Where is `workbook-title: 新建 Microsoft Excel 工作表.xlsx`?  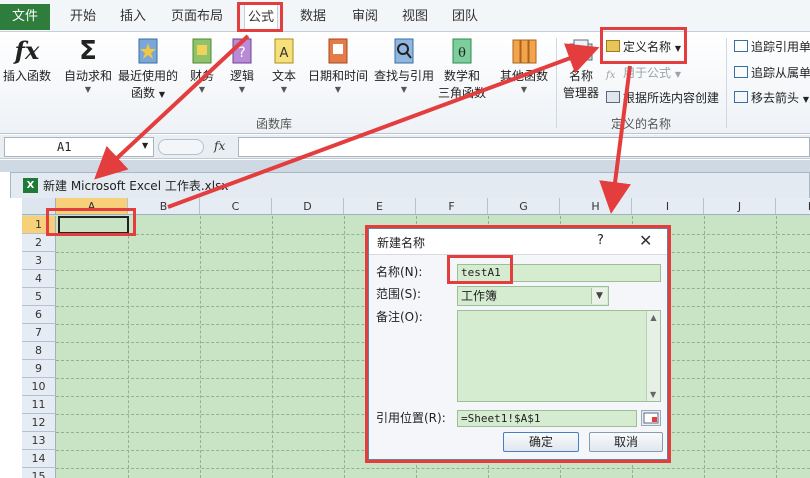 workbook-title: 新建 Microsoft Excel 工作表.xlsx is located at coordinates (136, 186).